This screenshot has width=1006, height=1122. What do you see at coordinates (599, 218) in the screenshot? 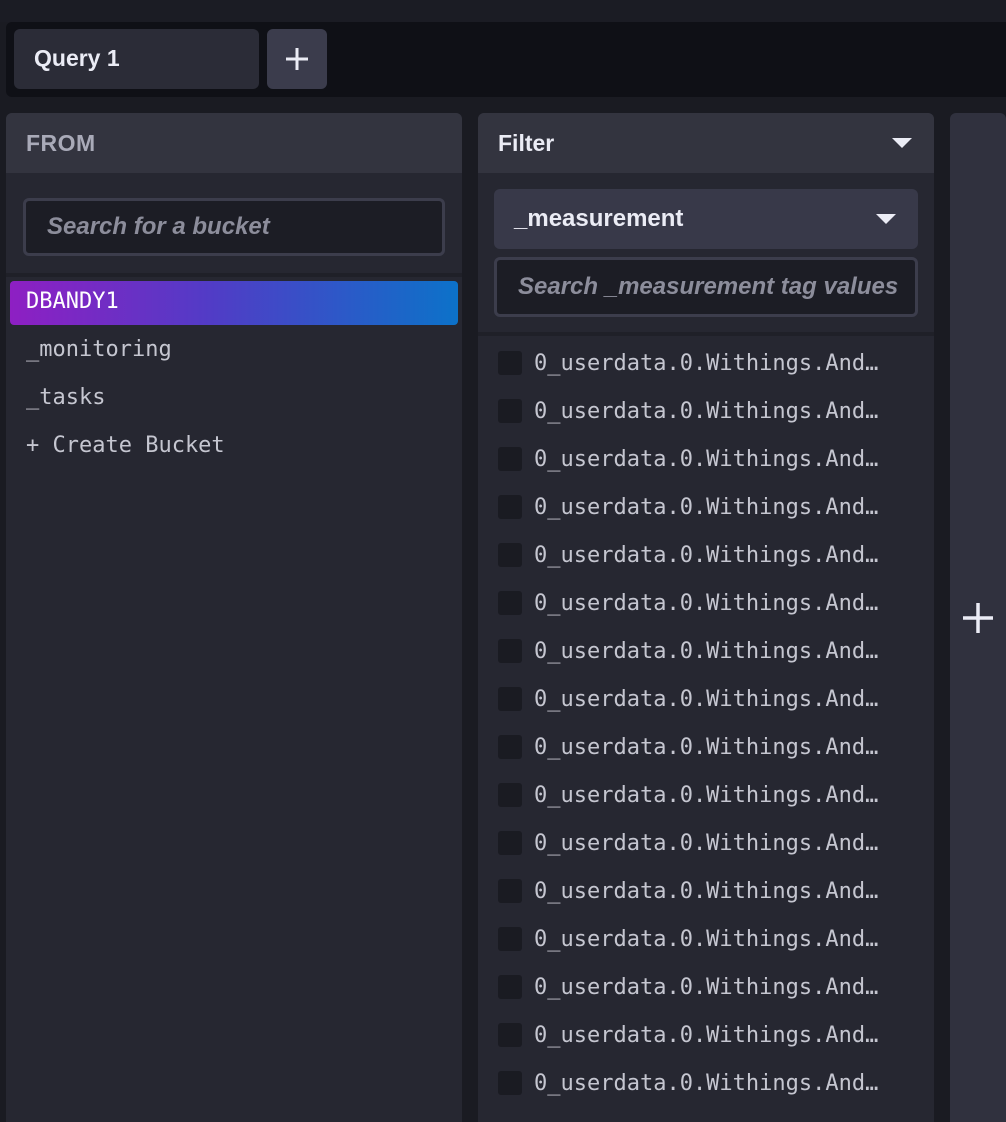
I see `tag-key-value: _measurement` at bounding box center [599, 218].